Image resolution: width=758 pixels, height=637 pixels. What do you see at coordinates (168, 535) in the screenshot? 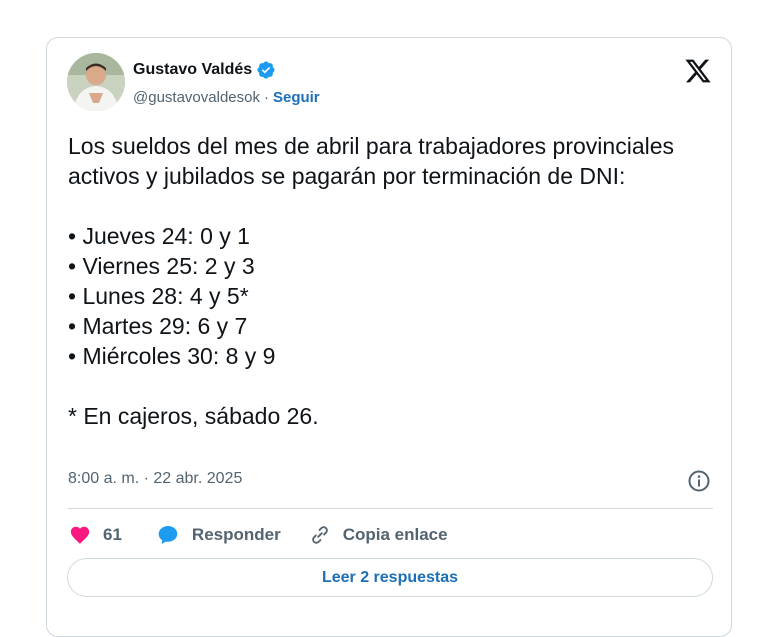
I see `reply-bubble-icon` at bounding box center [168, 535].